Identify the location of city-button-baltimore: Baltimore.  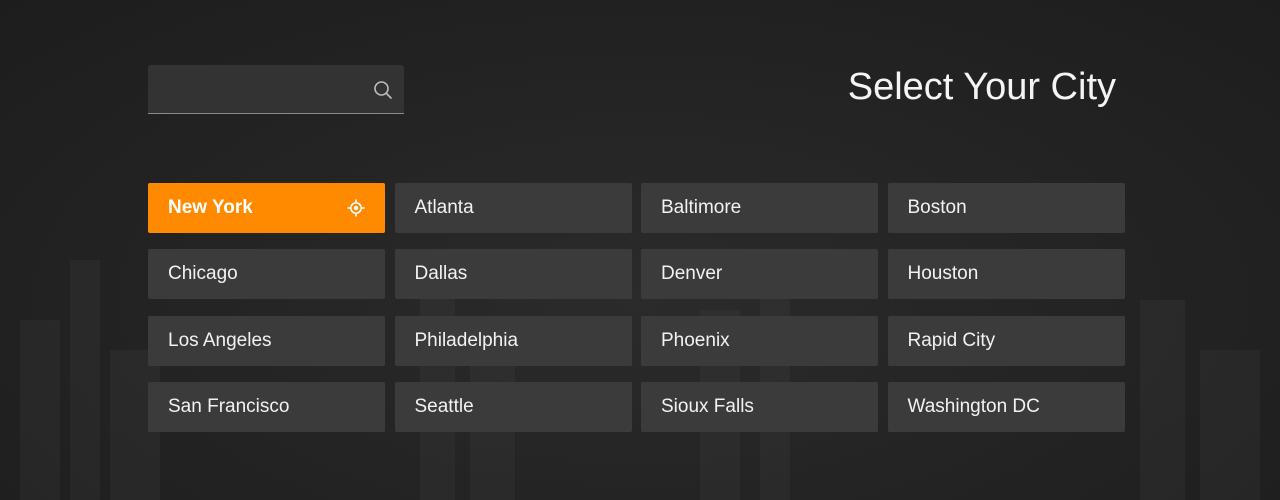
(759, 208).